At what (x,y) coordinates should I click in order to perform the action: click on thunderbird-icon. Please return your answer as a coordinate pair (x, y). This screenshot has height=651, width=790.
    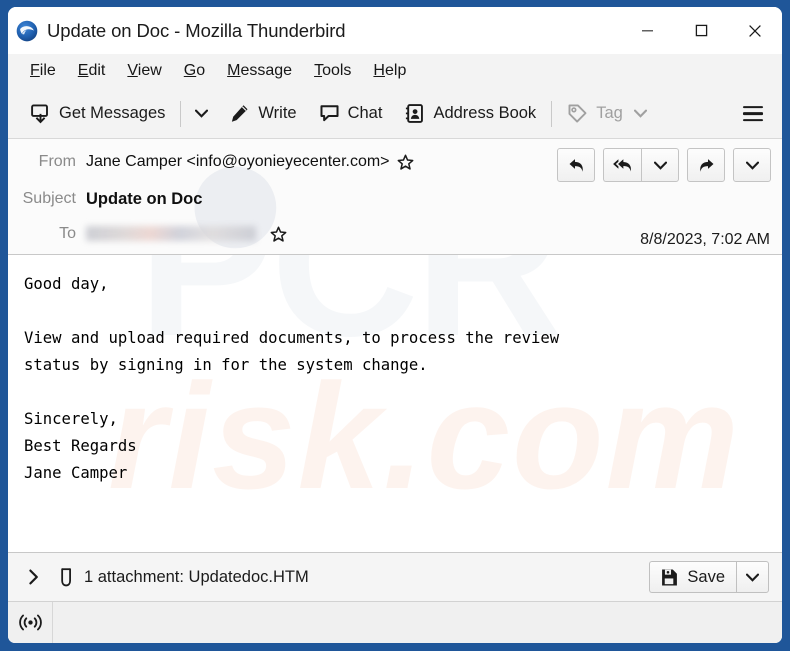
    Looking at the image, I should click on (27, 31).